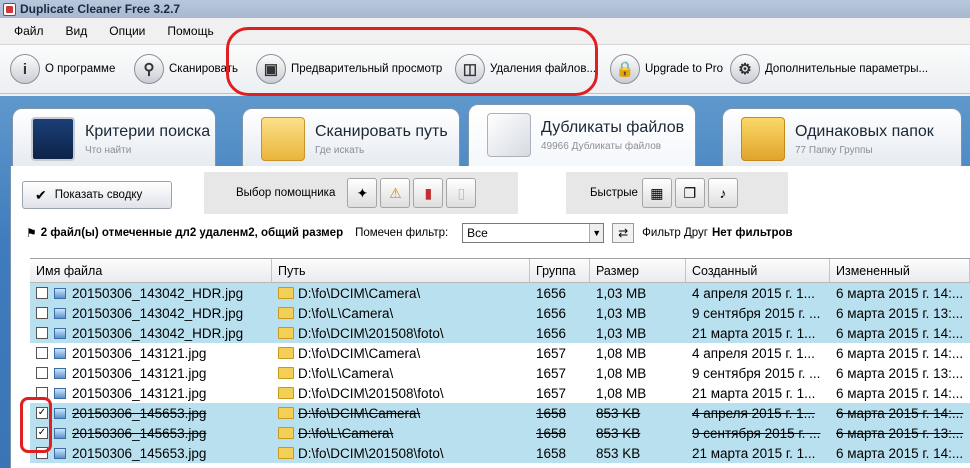  I want to click on group-cell: 1656, so click(560, 293).